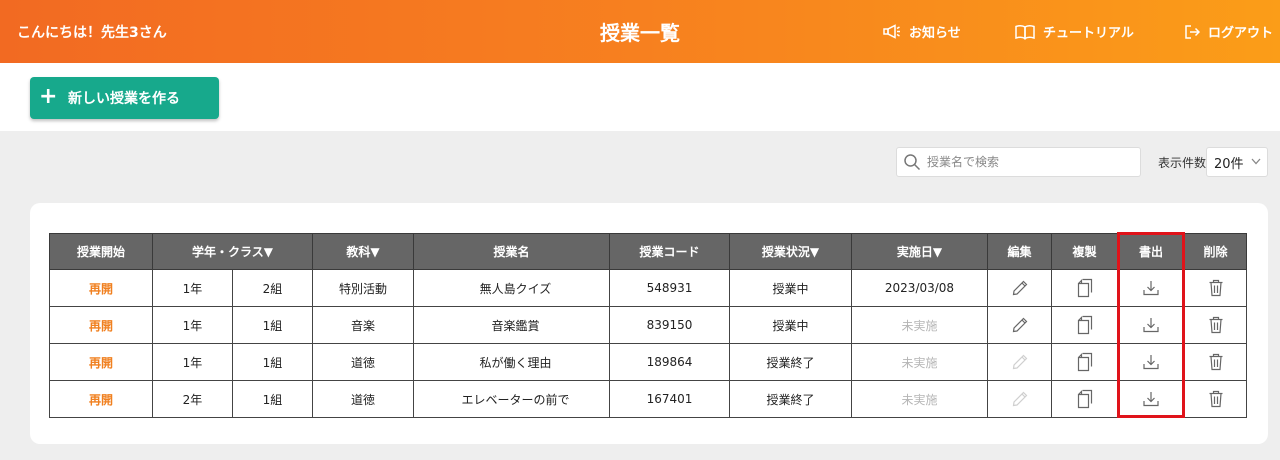  What do you see at coordinates (192, 399) in the screenshot?
I see `grade-cell: 2年` at bounding box center [192, 399].